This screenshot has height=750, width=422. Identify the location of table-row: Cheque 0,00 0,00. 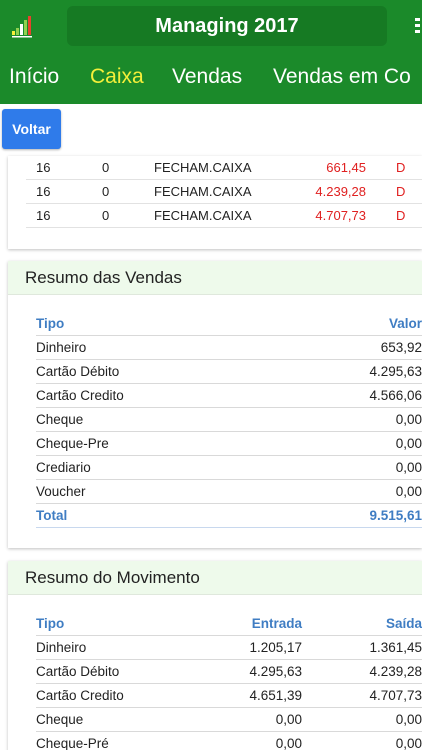
(229, 720).